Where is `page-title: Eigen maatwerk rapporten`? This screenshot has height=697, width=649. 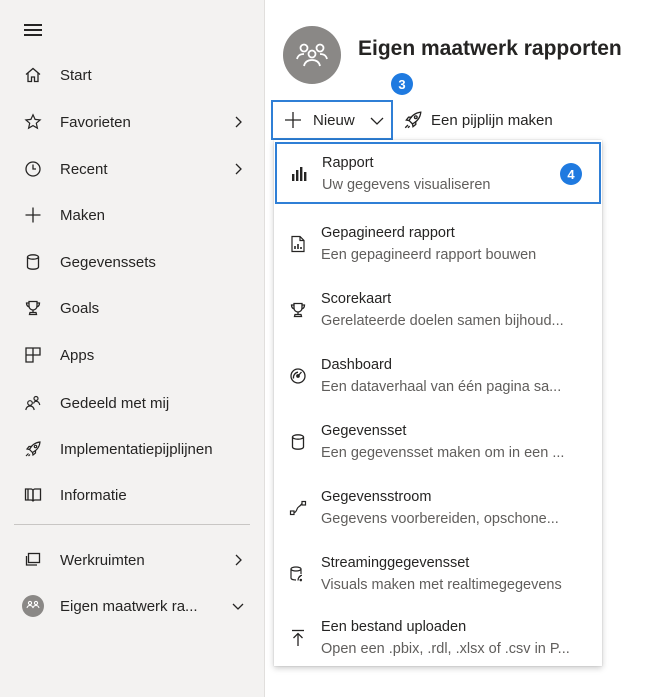
page-title: Eigen maatwerk rapporten is located at coordinates (490, 48).